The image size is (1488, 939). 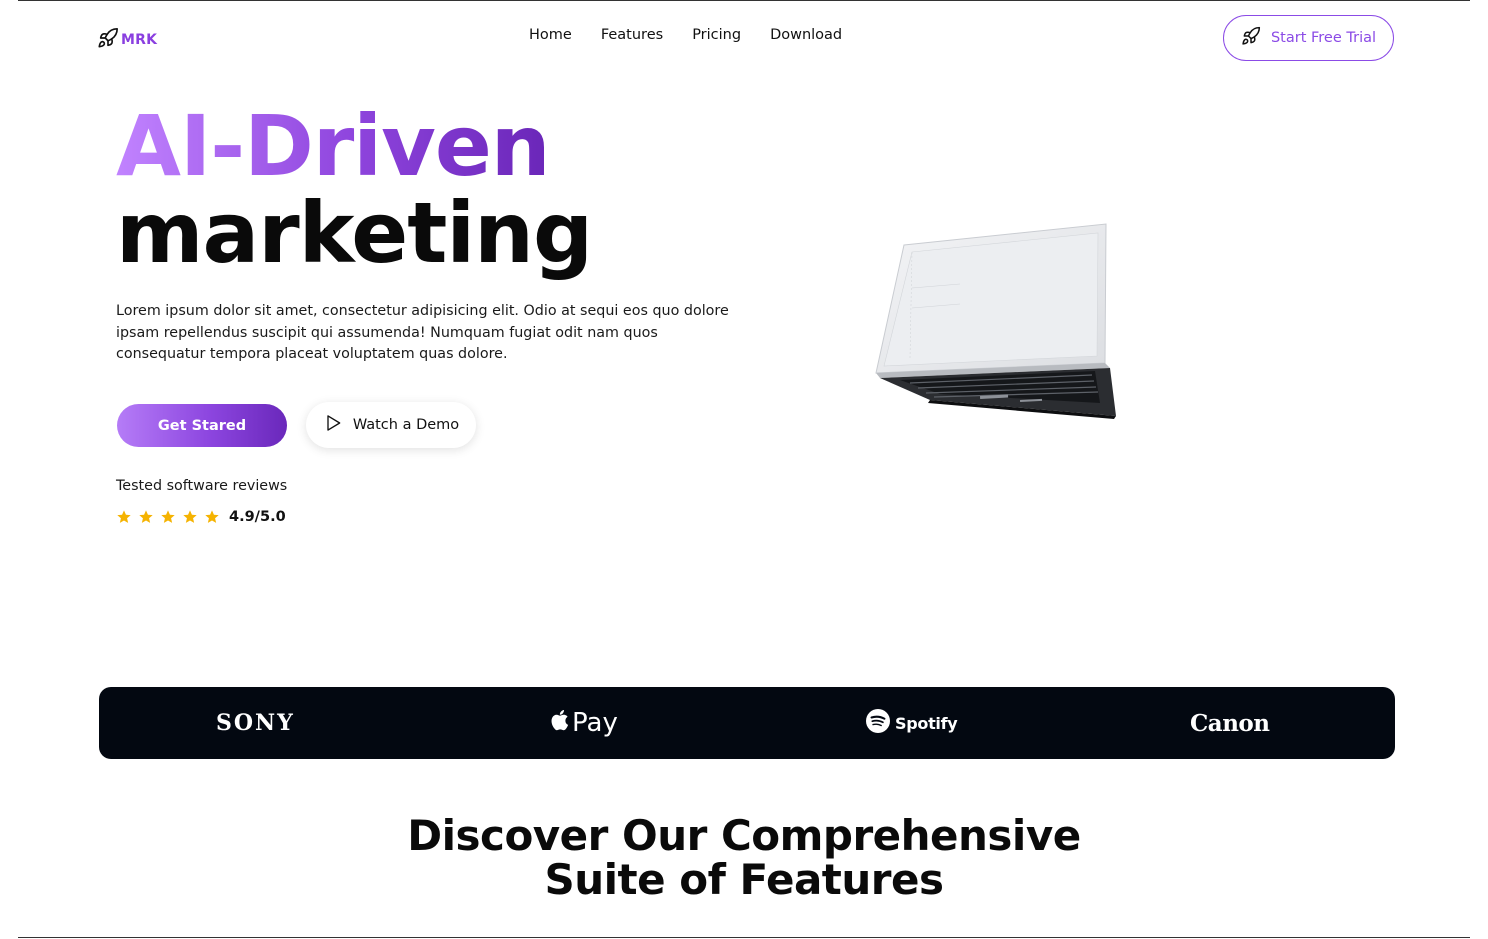 I want to click on start-free-trial-button: Start Free Trial, so click(x=1308, y=38).